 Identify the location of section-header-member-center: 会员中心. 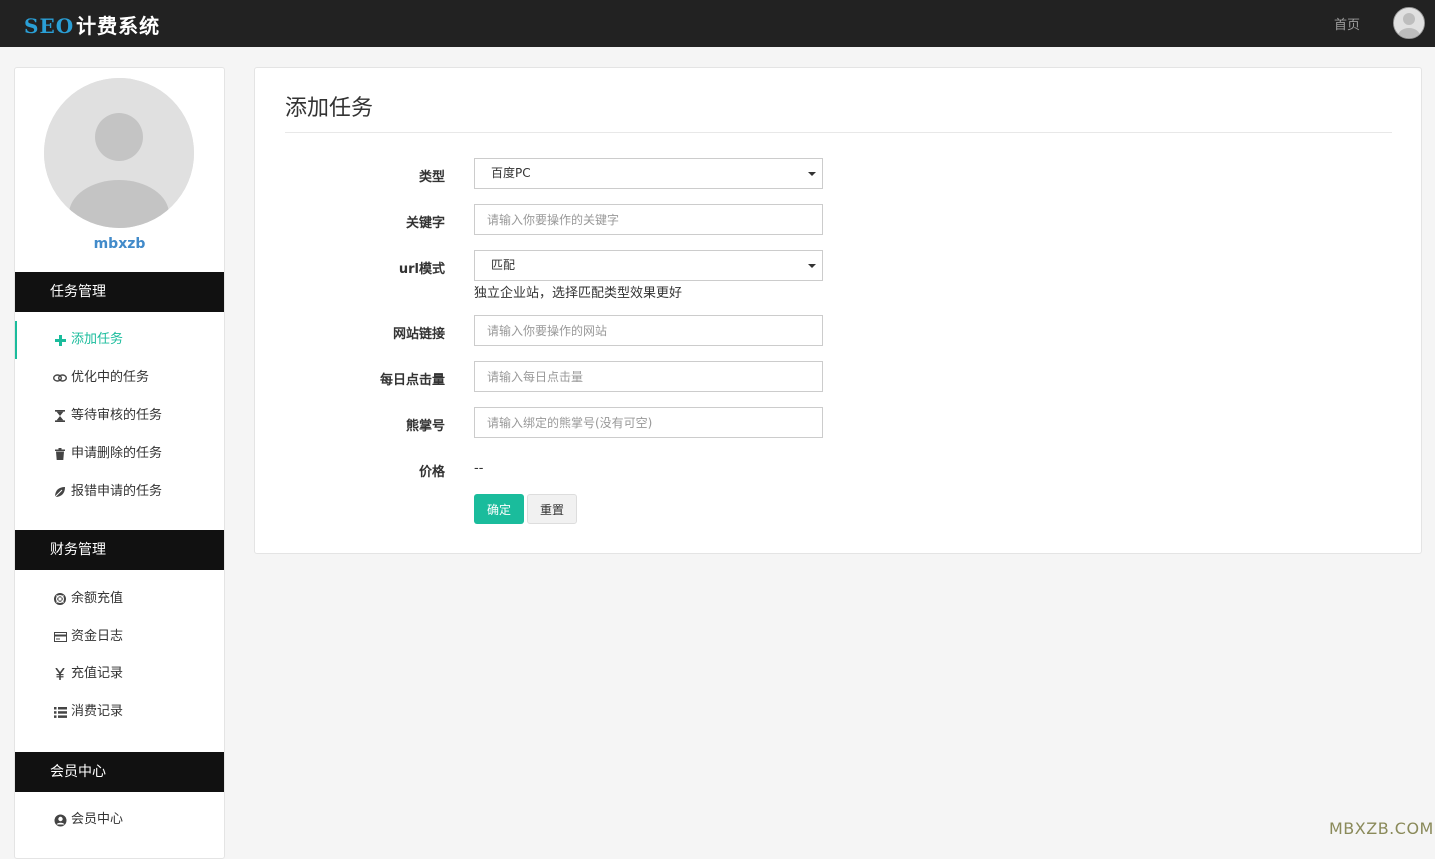
(119, 772).